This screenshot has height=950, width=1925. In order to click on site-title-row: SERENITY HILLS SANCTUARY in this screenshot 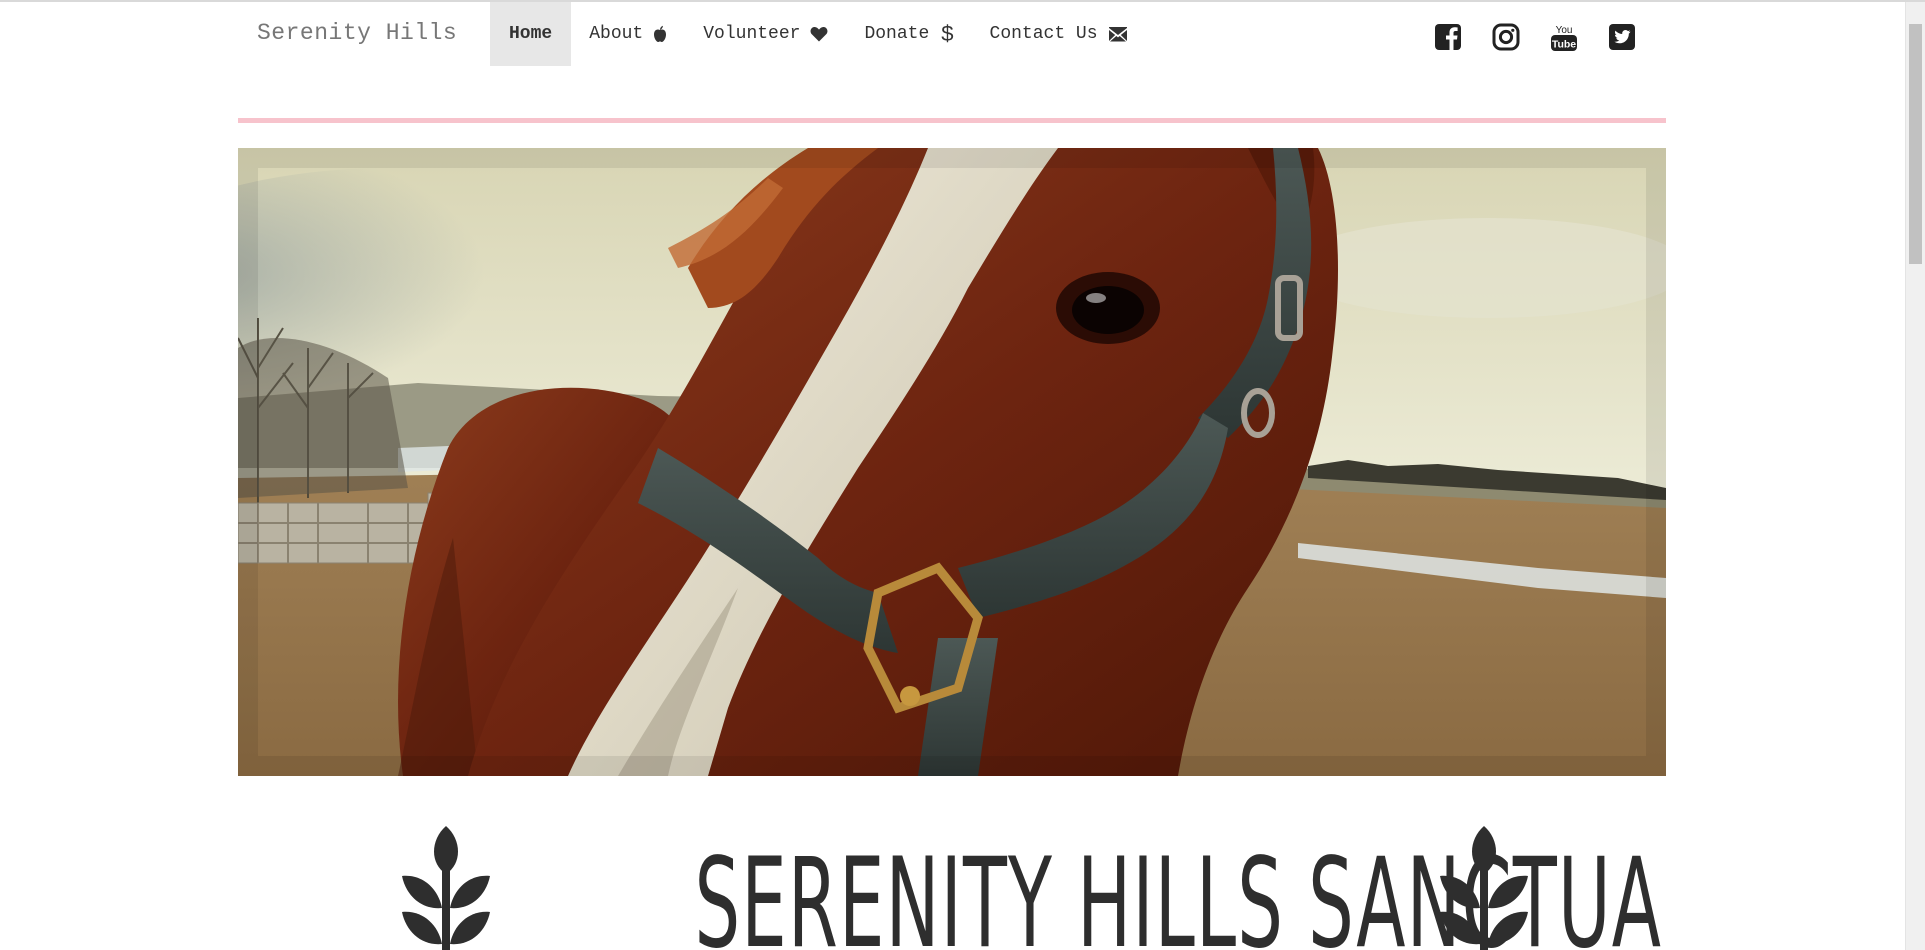, I will do `click(952, 882)`.